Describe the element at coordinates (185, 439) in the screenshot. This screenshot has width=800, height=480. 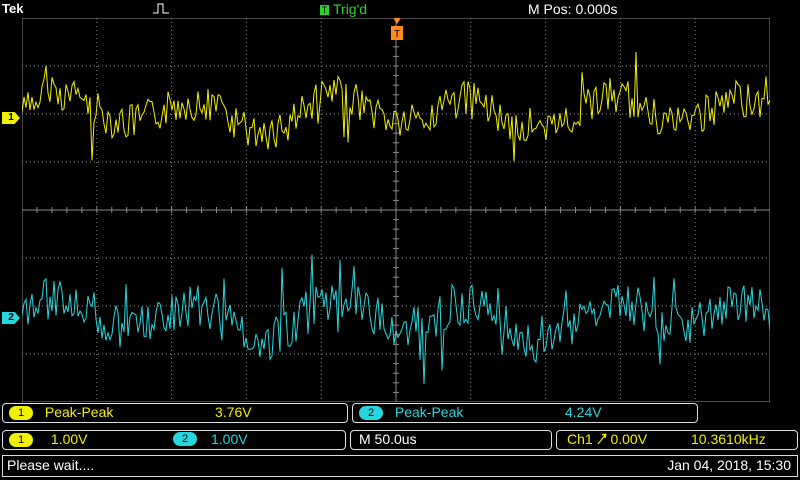
I see `ch2-scale-badge: 2` at that location.